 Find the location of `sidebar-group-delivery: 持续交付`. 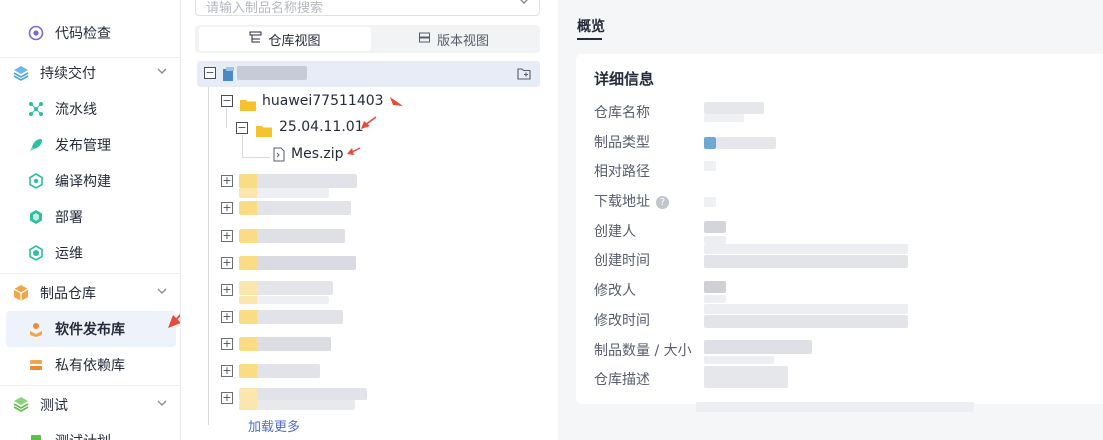

sidebar-group-delivery: 持续交付 is located at coordinates (90, 73).